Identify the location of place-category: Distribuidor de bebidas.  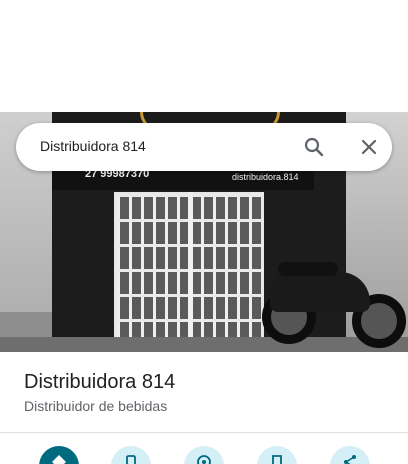
(96, 406).